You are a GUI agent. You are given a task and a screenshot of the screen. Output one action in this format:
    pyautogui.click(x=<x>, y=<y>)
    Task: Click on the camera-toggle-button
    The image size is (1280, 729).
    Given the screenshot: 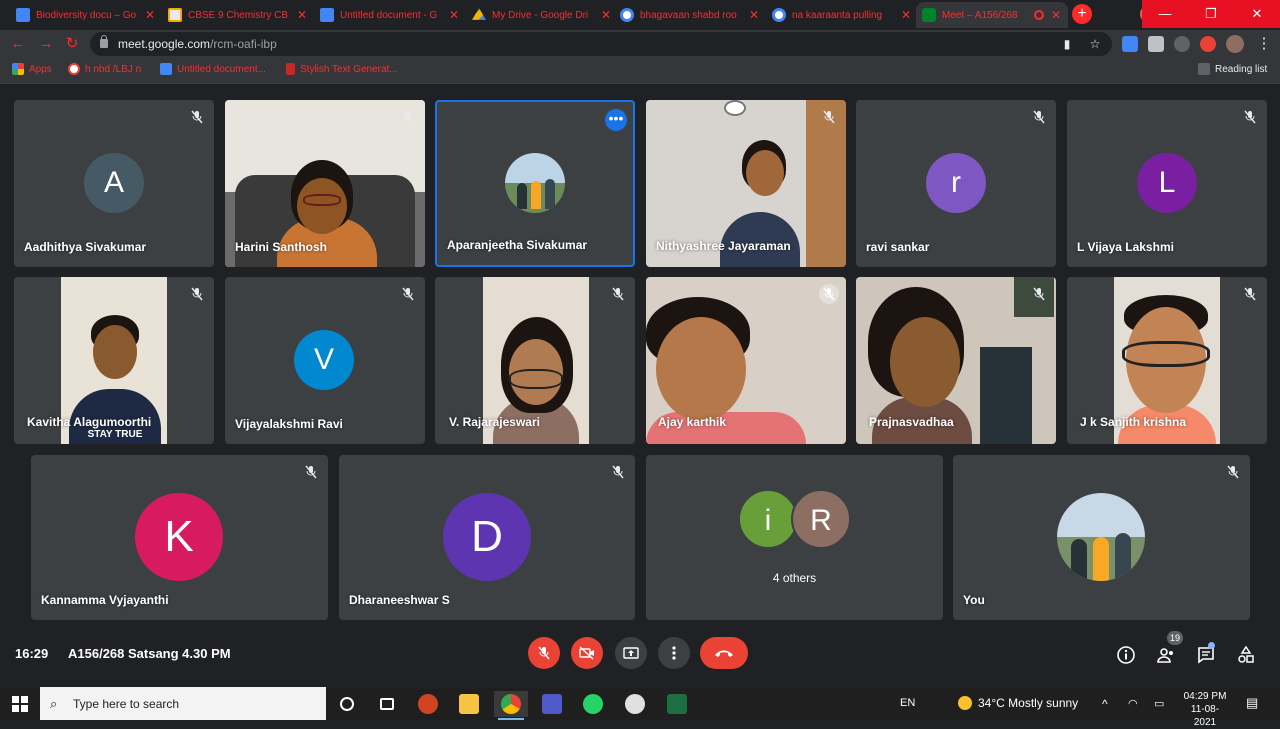 What is the action you would take?
    pyautogui.click(x=587, y=653)
    